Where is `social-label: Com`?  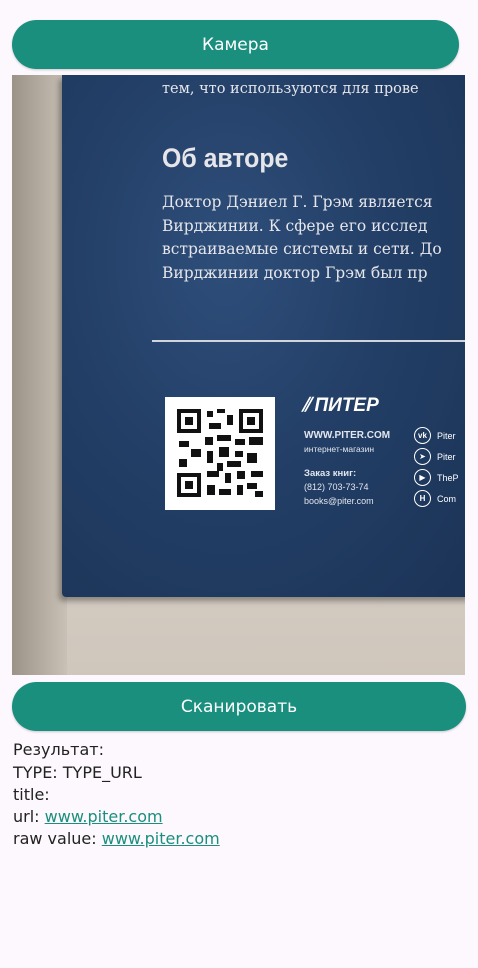 social-label: Com is located at coordinates (447, 498).